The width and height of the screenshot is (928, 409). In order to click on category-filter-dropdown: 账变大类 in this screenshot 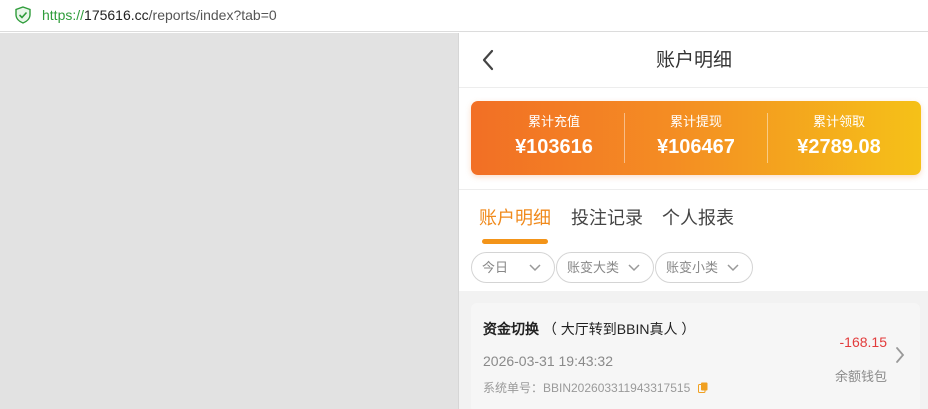, I will do `click(605, 267)`.